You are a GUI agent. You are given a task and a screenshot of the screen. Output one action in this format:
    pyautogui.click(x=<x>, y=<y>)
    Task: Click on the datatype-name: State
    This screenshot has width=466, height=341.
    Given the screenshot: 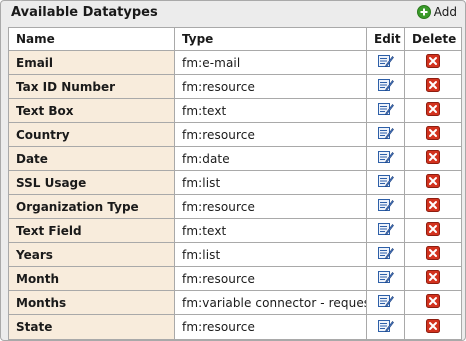 What is the action you would take?
    pyautogui.click(x=91, y=327)
    